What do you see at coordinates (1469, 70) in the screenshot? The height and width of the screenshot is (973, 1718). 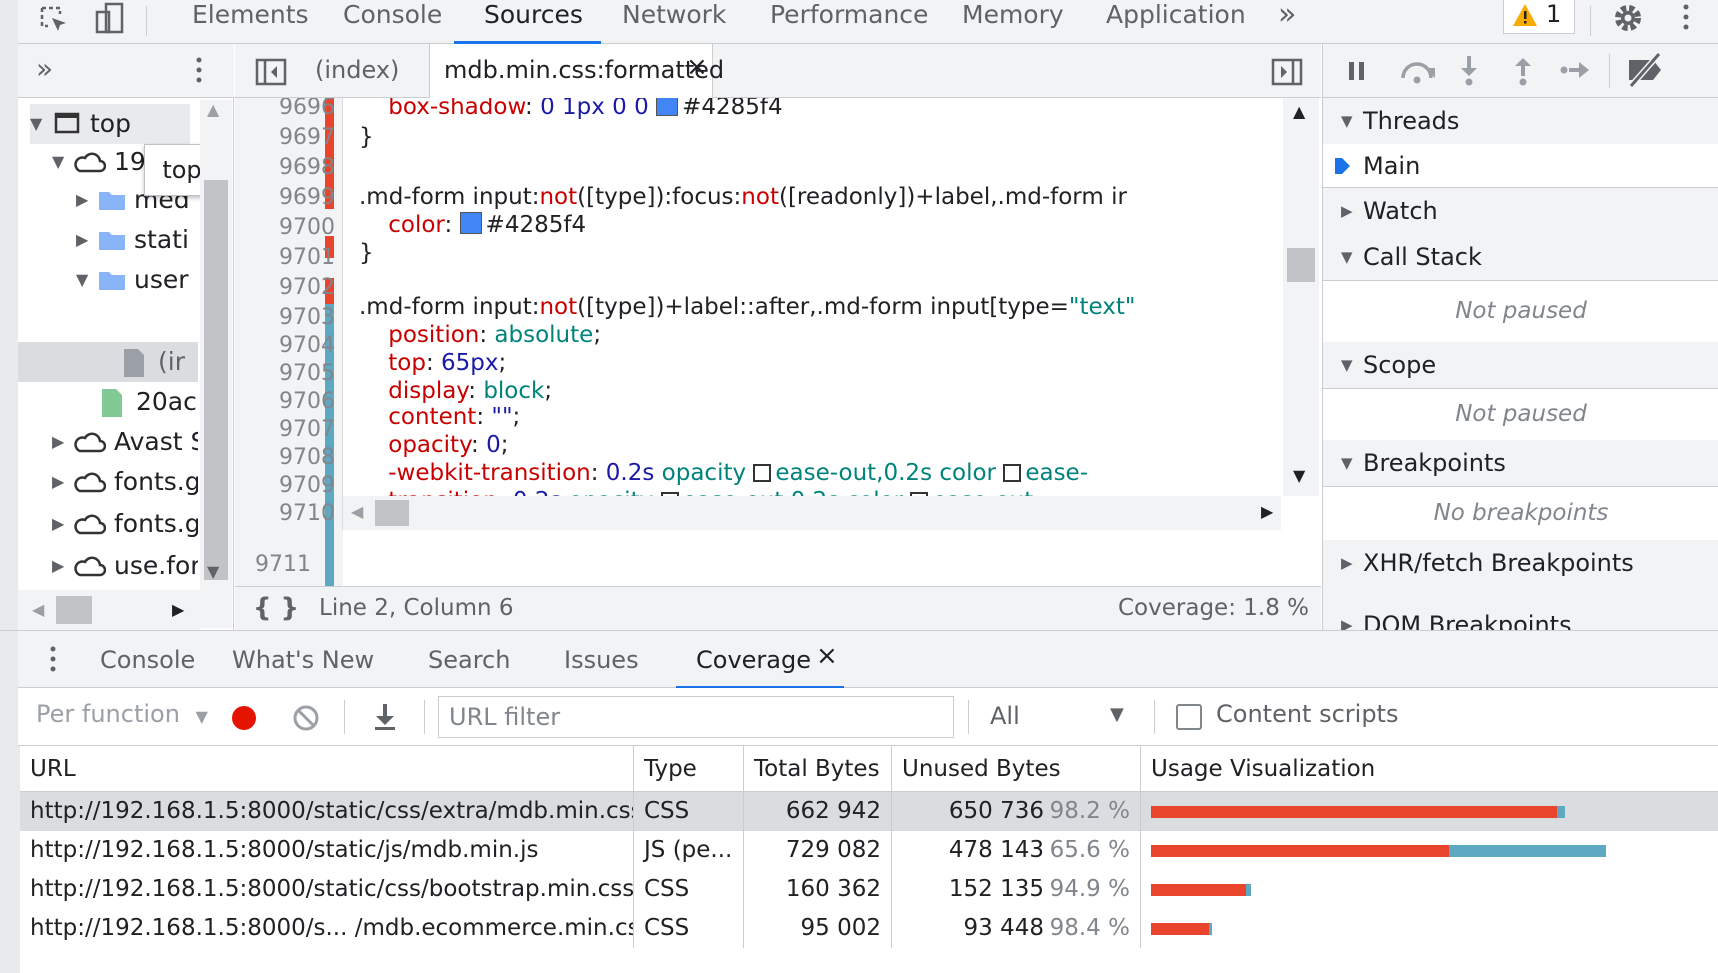 I see `step-into-icon` at bounding box center [1469, 70].